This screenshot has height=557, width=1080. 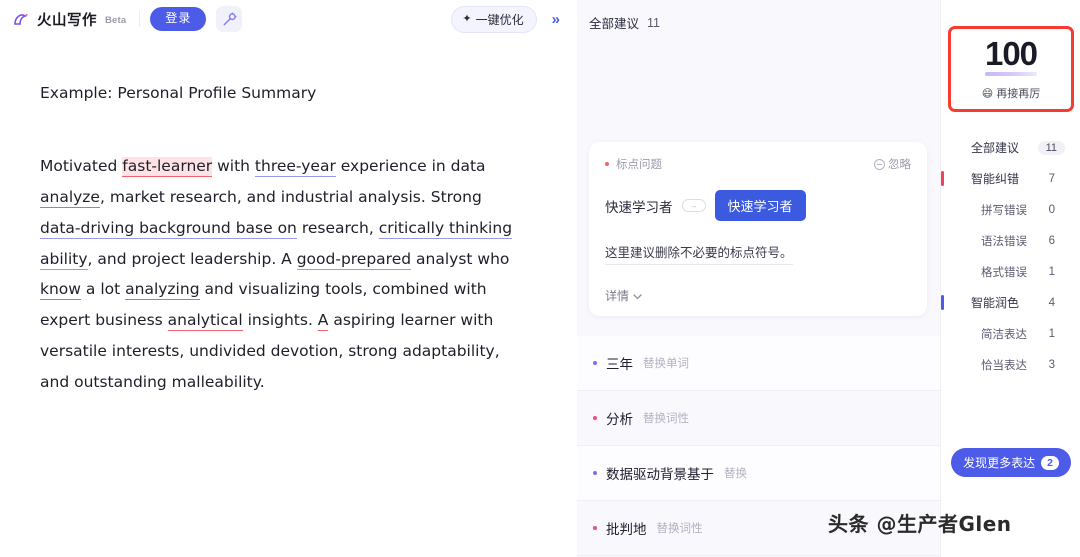 I want to click on category-label: 格式错误, so click(x=1004, y=272).